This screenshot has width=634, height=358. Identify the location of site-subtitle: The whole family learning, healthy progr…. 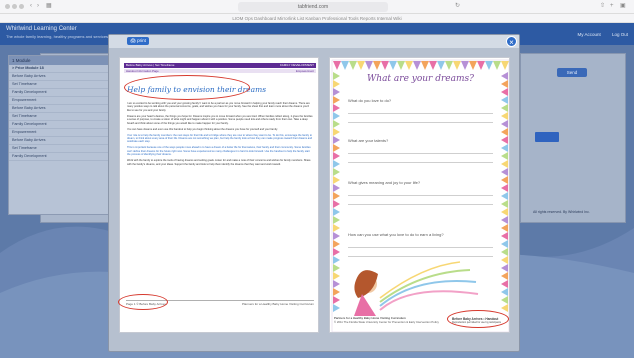
(57, 36).